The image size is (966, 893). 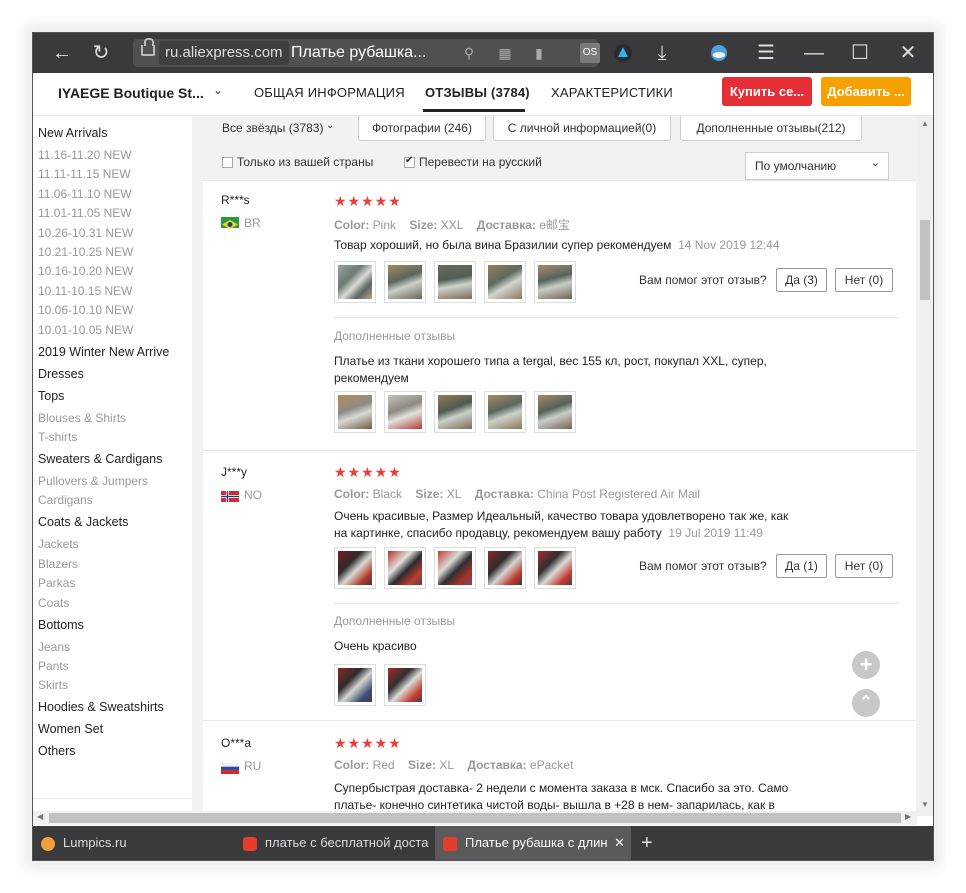 I want to click on sidebar-item: 10.11-10.15 NEW, so click(x=85, y=291).